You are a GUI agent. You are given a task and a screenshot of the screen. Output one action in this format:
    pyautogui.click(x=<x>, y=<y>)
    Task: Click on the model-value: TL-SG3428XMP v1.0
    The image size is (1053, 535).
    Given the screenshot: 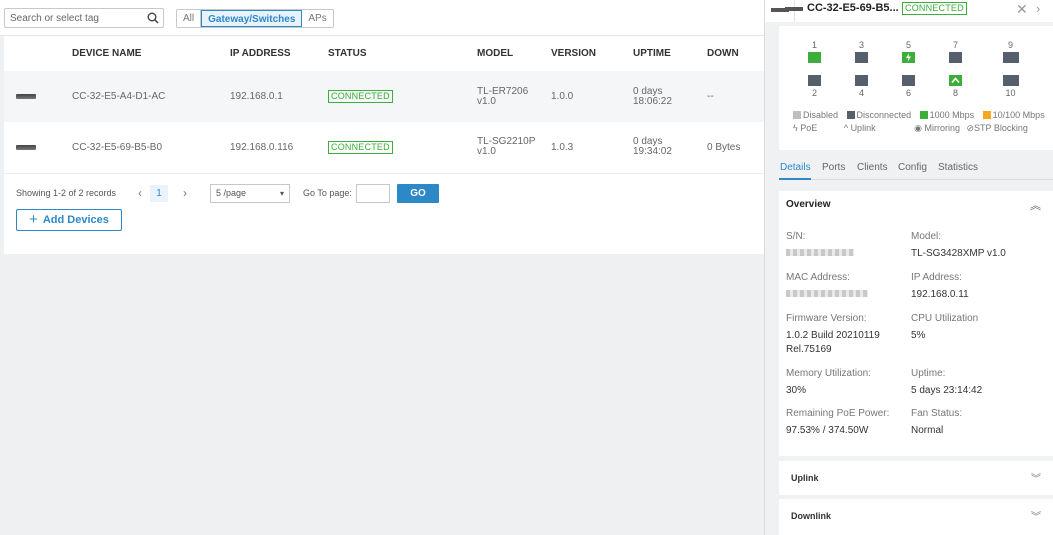 What is the action you would take?
    pyautogui.click(x=958, y=253)
    